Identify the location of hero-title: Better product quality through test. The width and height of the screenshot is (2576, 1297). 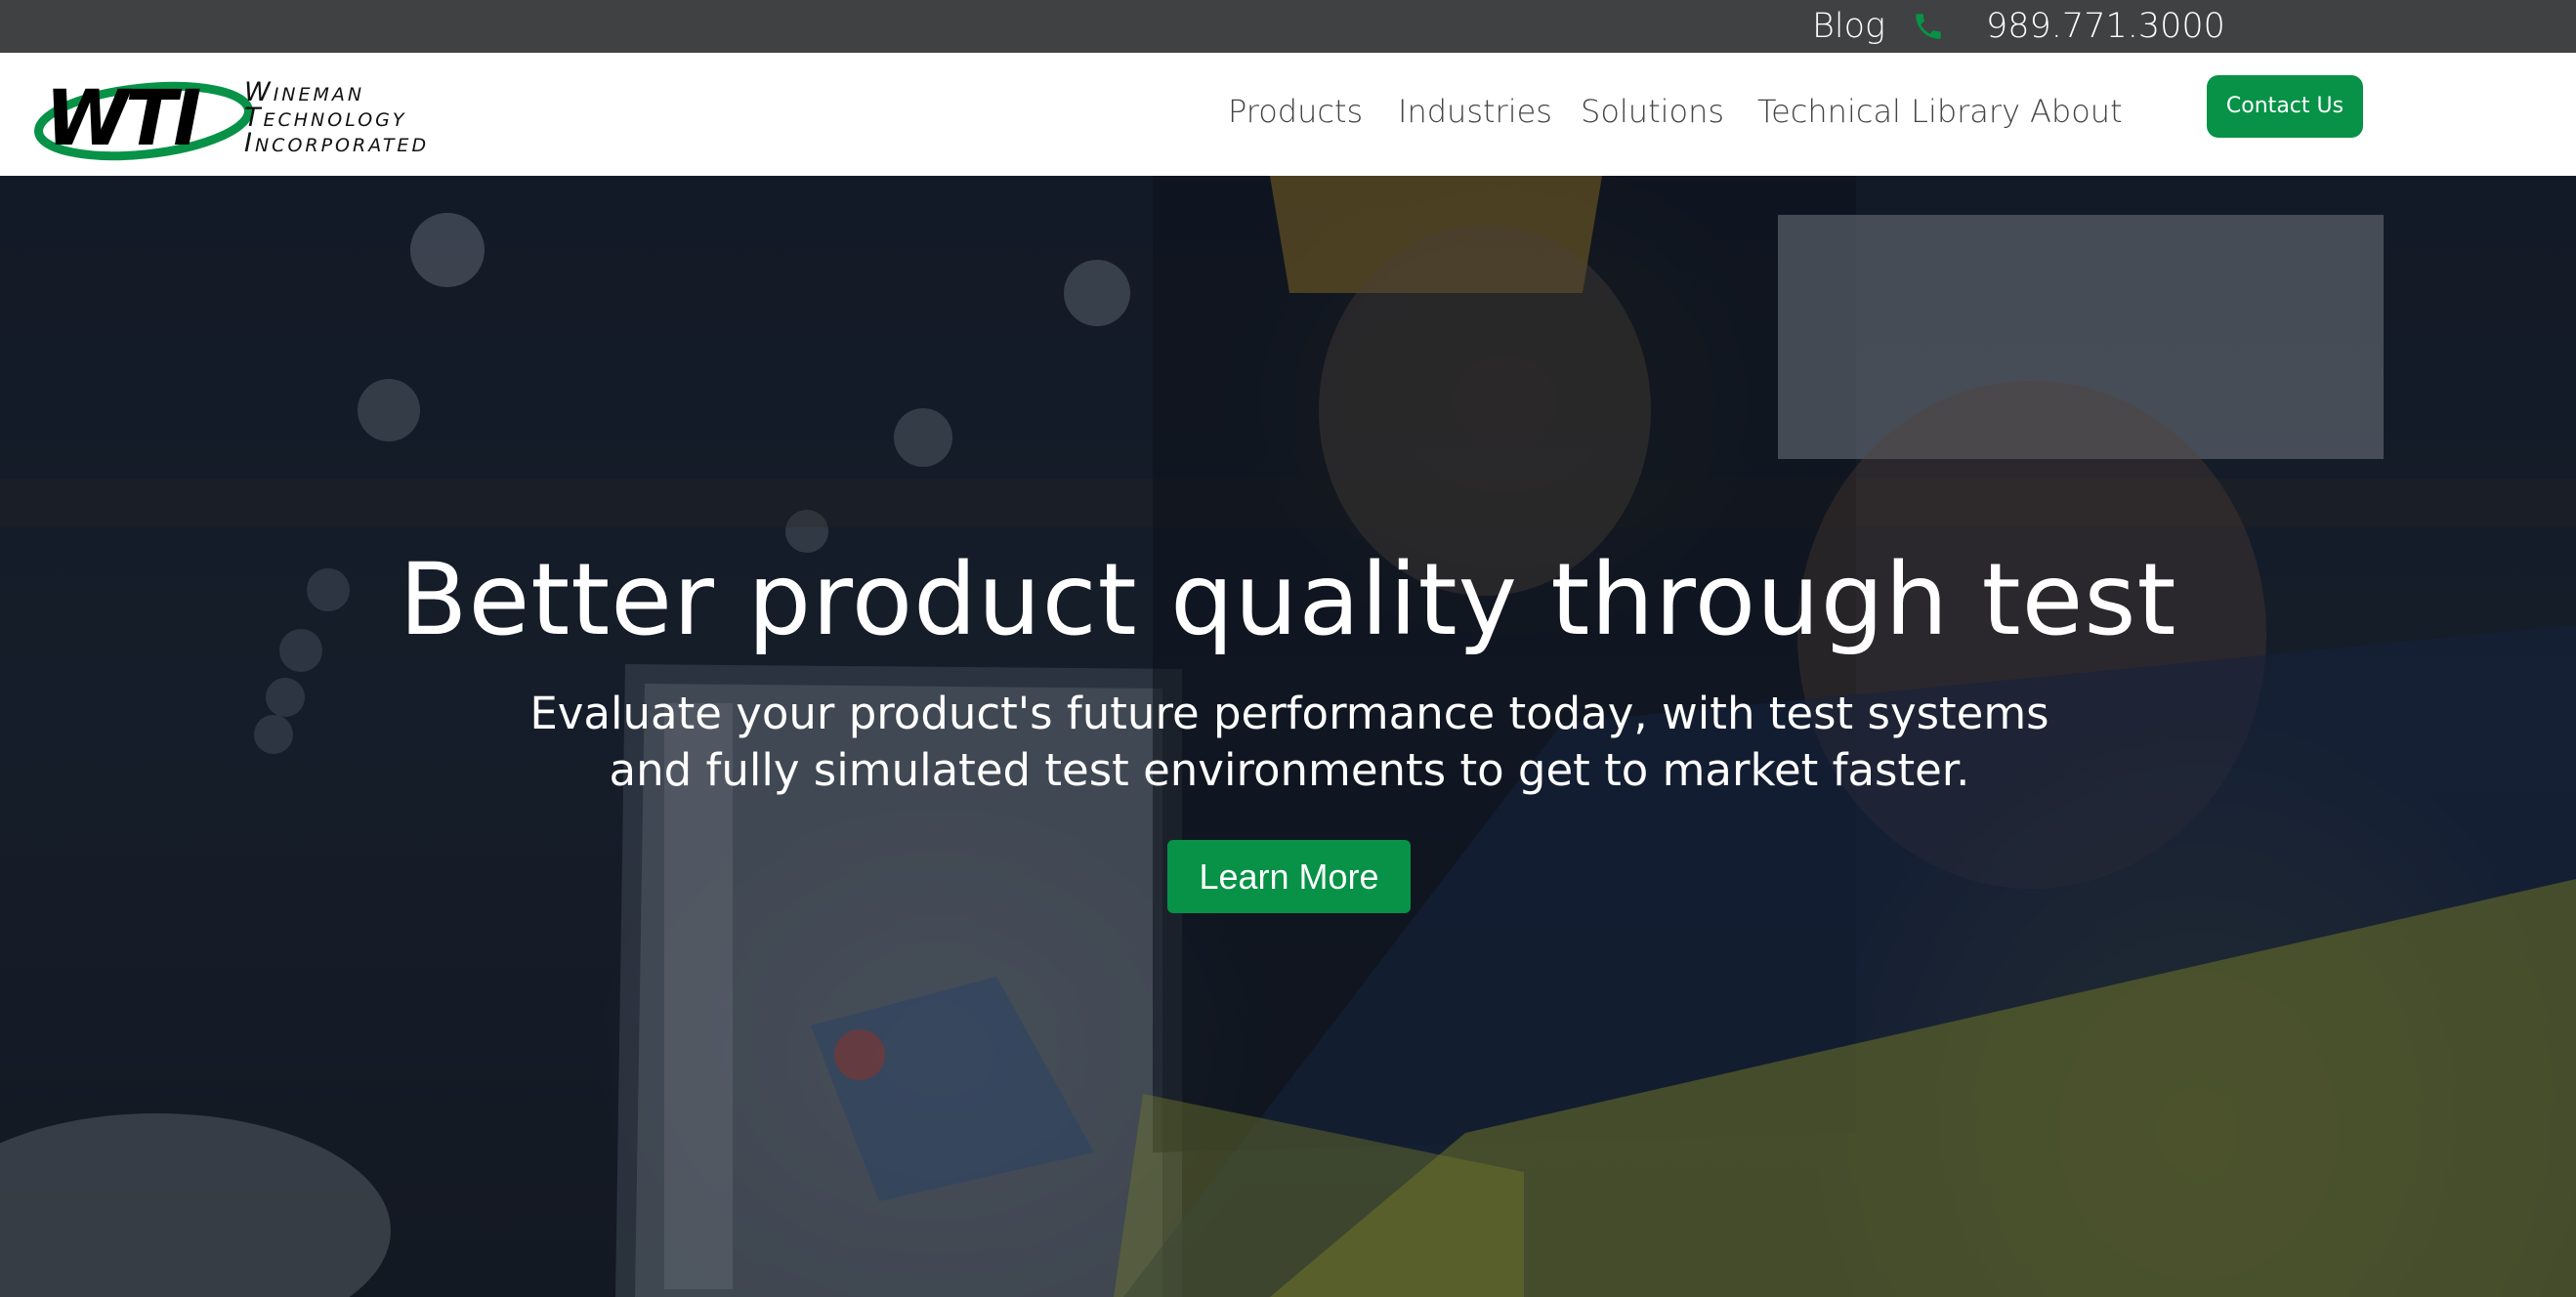
(1288, 600).